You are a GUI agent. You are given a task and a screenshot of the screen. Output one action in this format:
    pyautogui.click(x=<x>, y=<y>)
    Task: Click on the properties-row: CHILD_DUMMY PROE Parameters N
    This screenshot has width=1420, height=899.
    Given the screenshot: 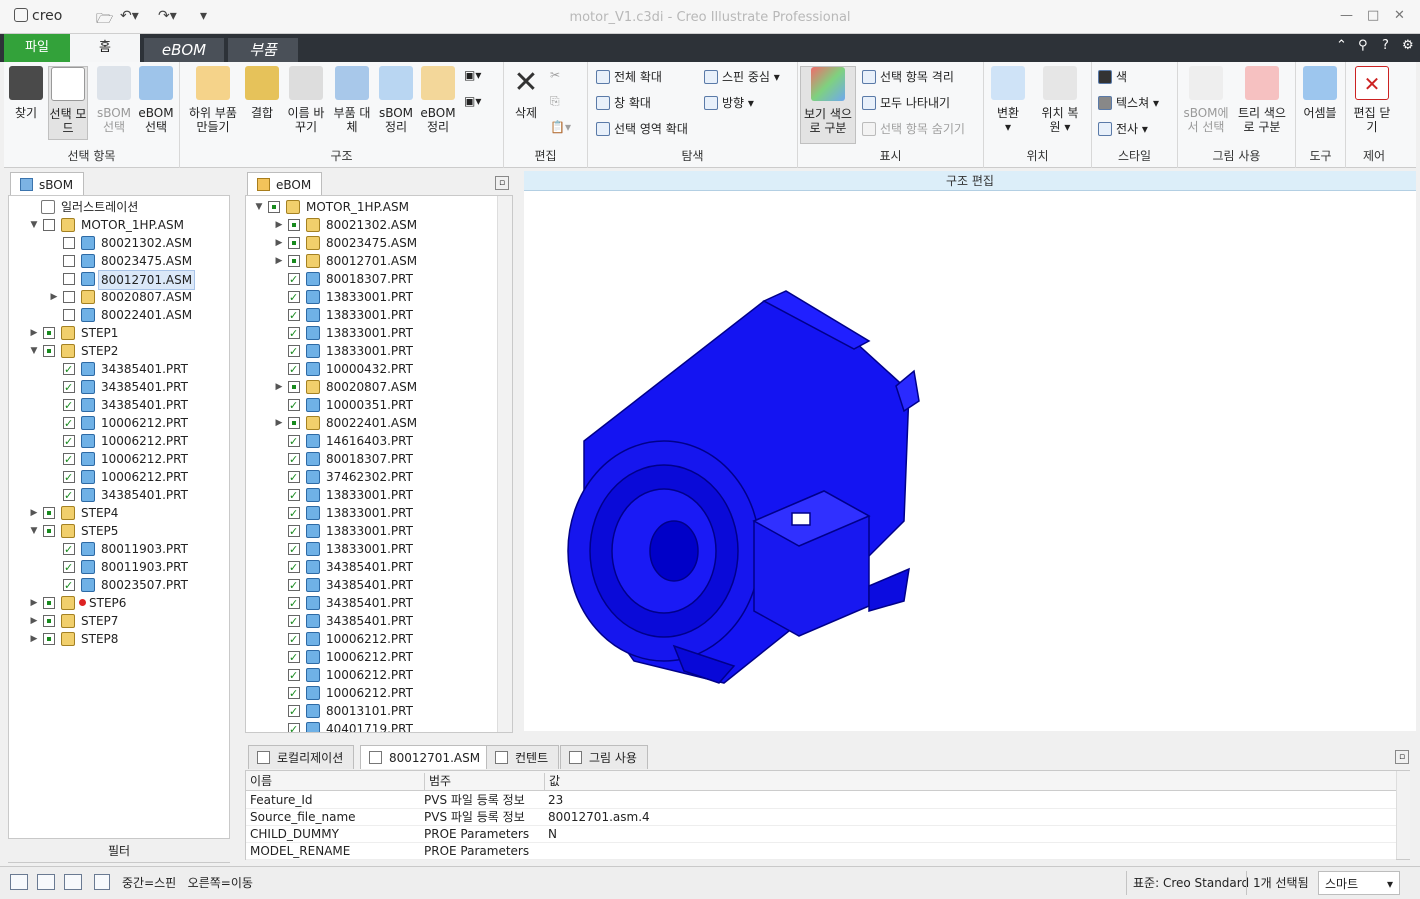 What is the action you would take?
    pyautogui.click(x=821, y=834)
    